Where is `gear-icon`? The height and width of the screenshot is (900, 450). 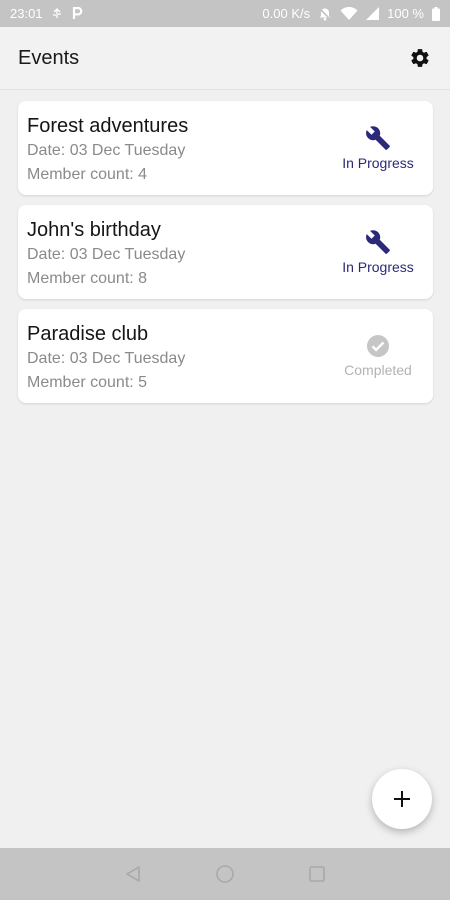 gear-icon is located at coordinates (420, 58).